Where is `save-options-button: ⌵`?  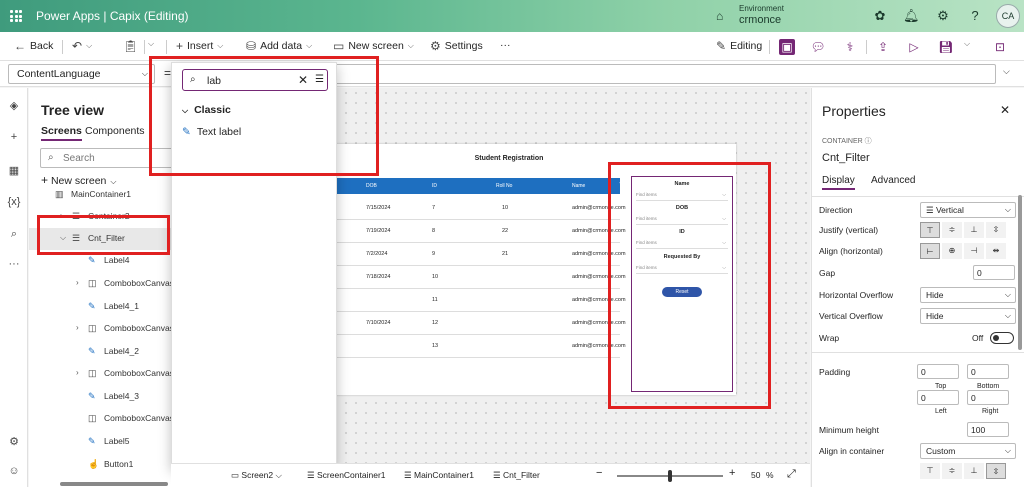 save-options-button: ⌵ is located at coordinates (967, 44).